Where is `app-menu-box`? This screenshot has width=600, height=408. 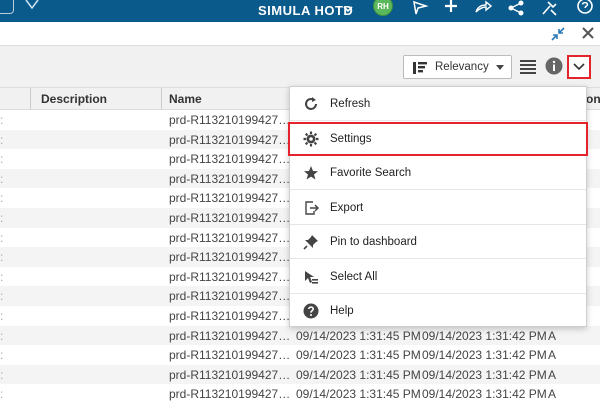 app-menu-box is located at coordinates (7, 7).